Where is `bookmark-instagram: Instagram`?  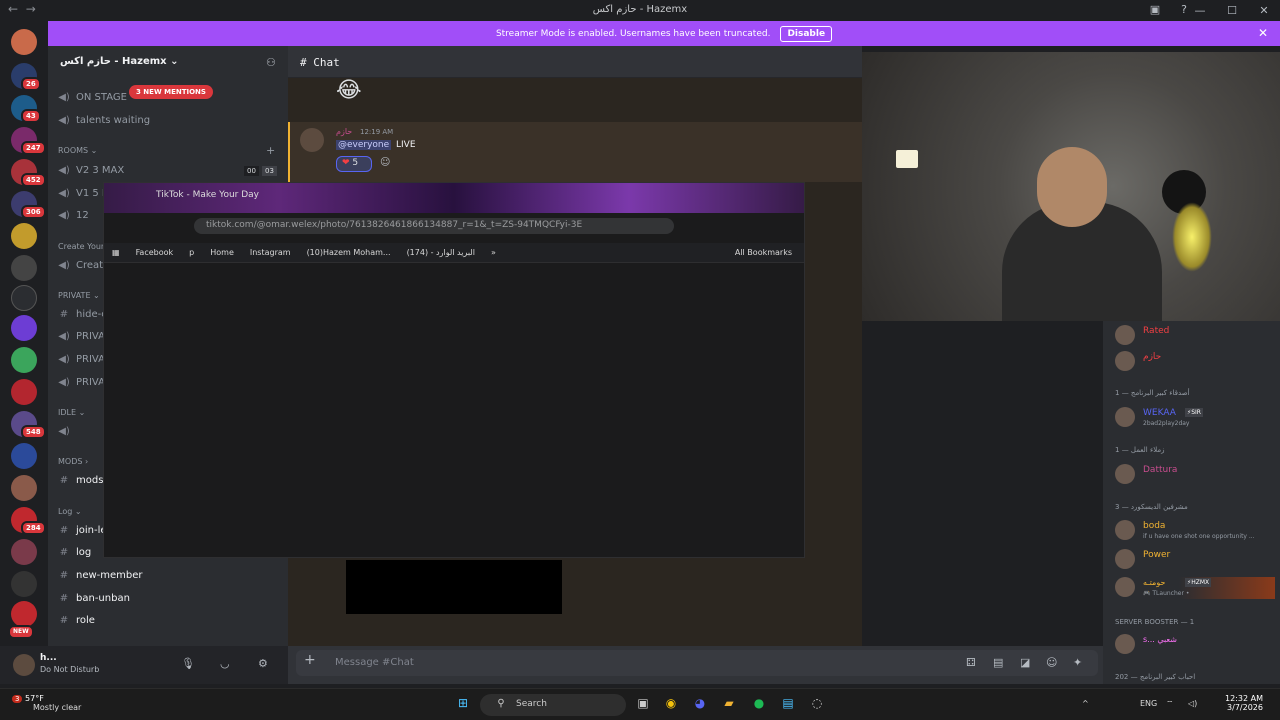 bookmark-instagram: Instagram is located at coordinates (270, 252).